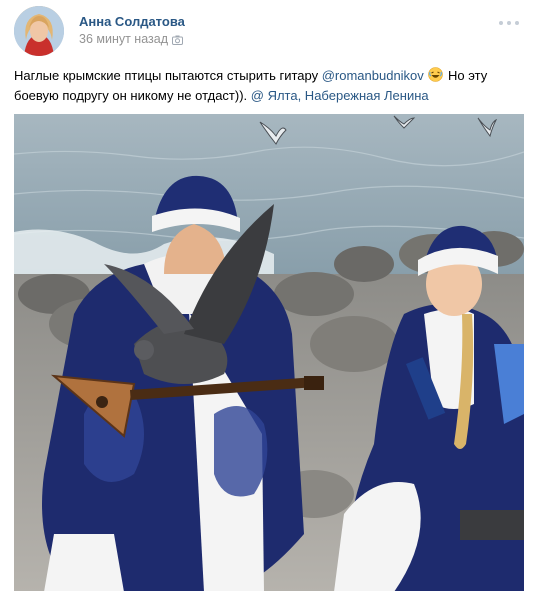  I want to click on post-header: Анна Солдатова 36 минут назад, so click(266, 31).